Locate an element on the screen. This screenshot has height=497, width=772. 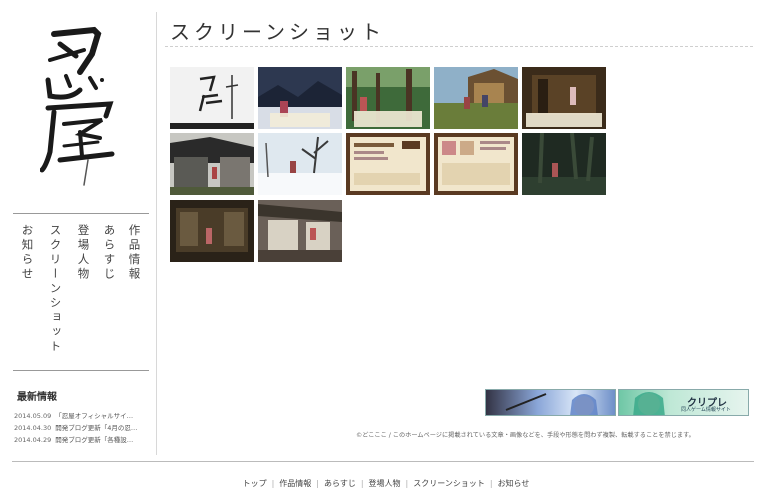
footer-link-top: トップ is located at coordinates (255, 483).